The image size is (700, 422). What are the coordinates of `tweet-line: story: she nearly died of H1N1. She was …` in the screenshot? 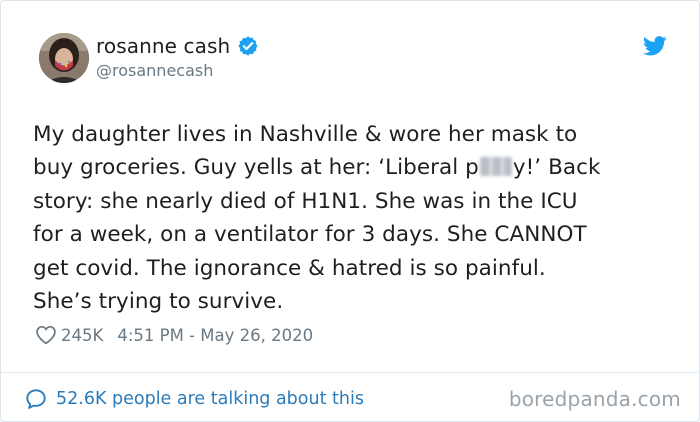 It's located at (305, 201).